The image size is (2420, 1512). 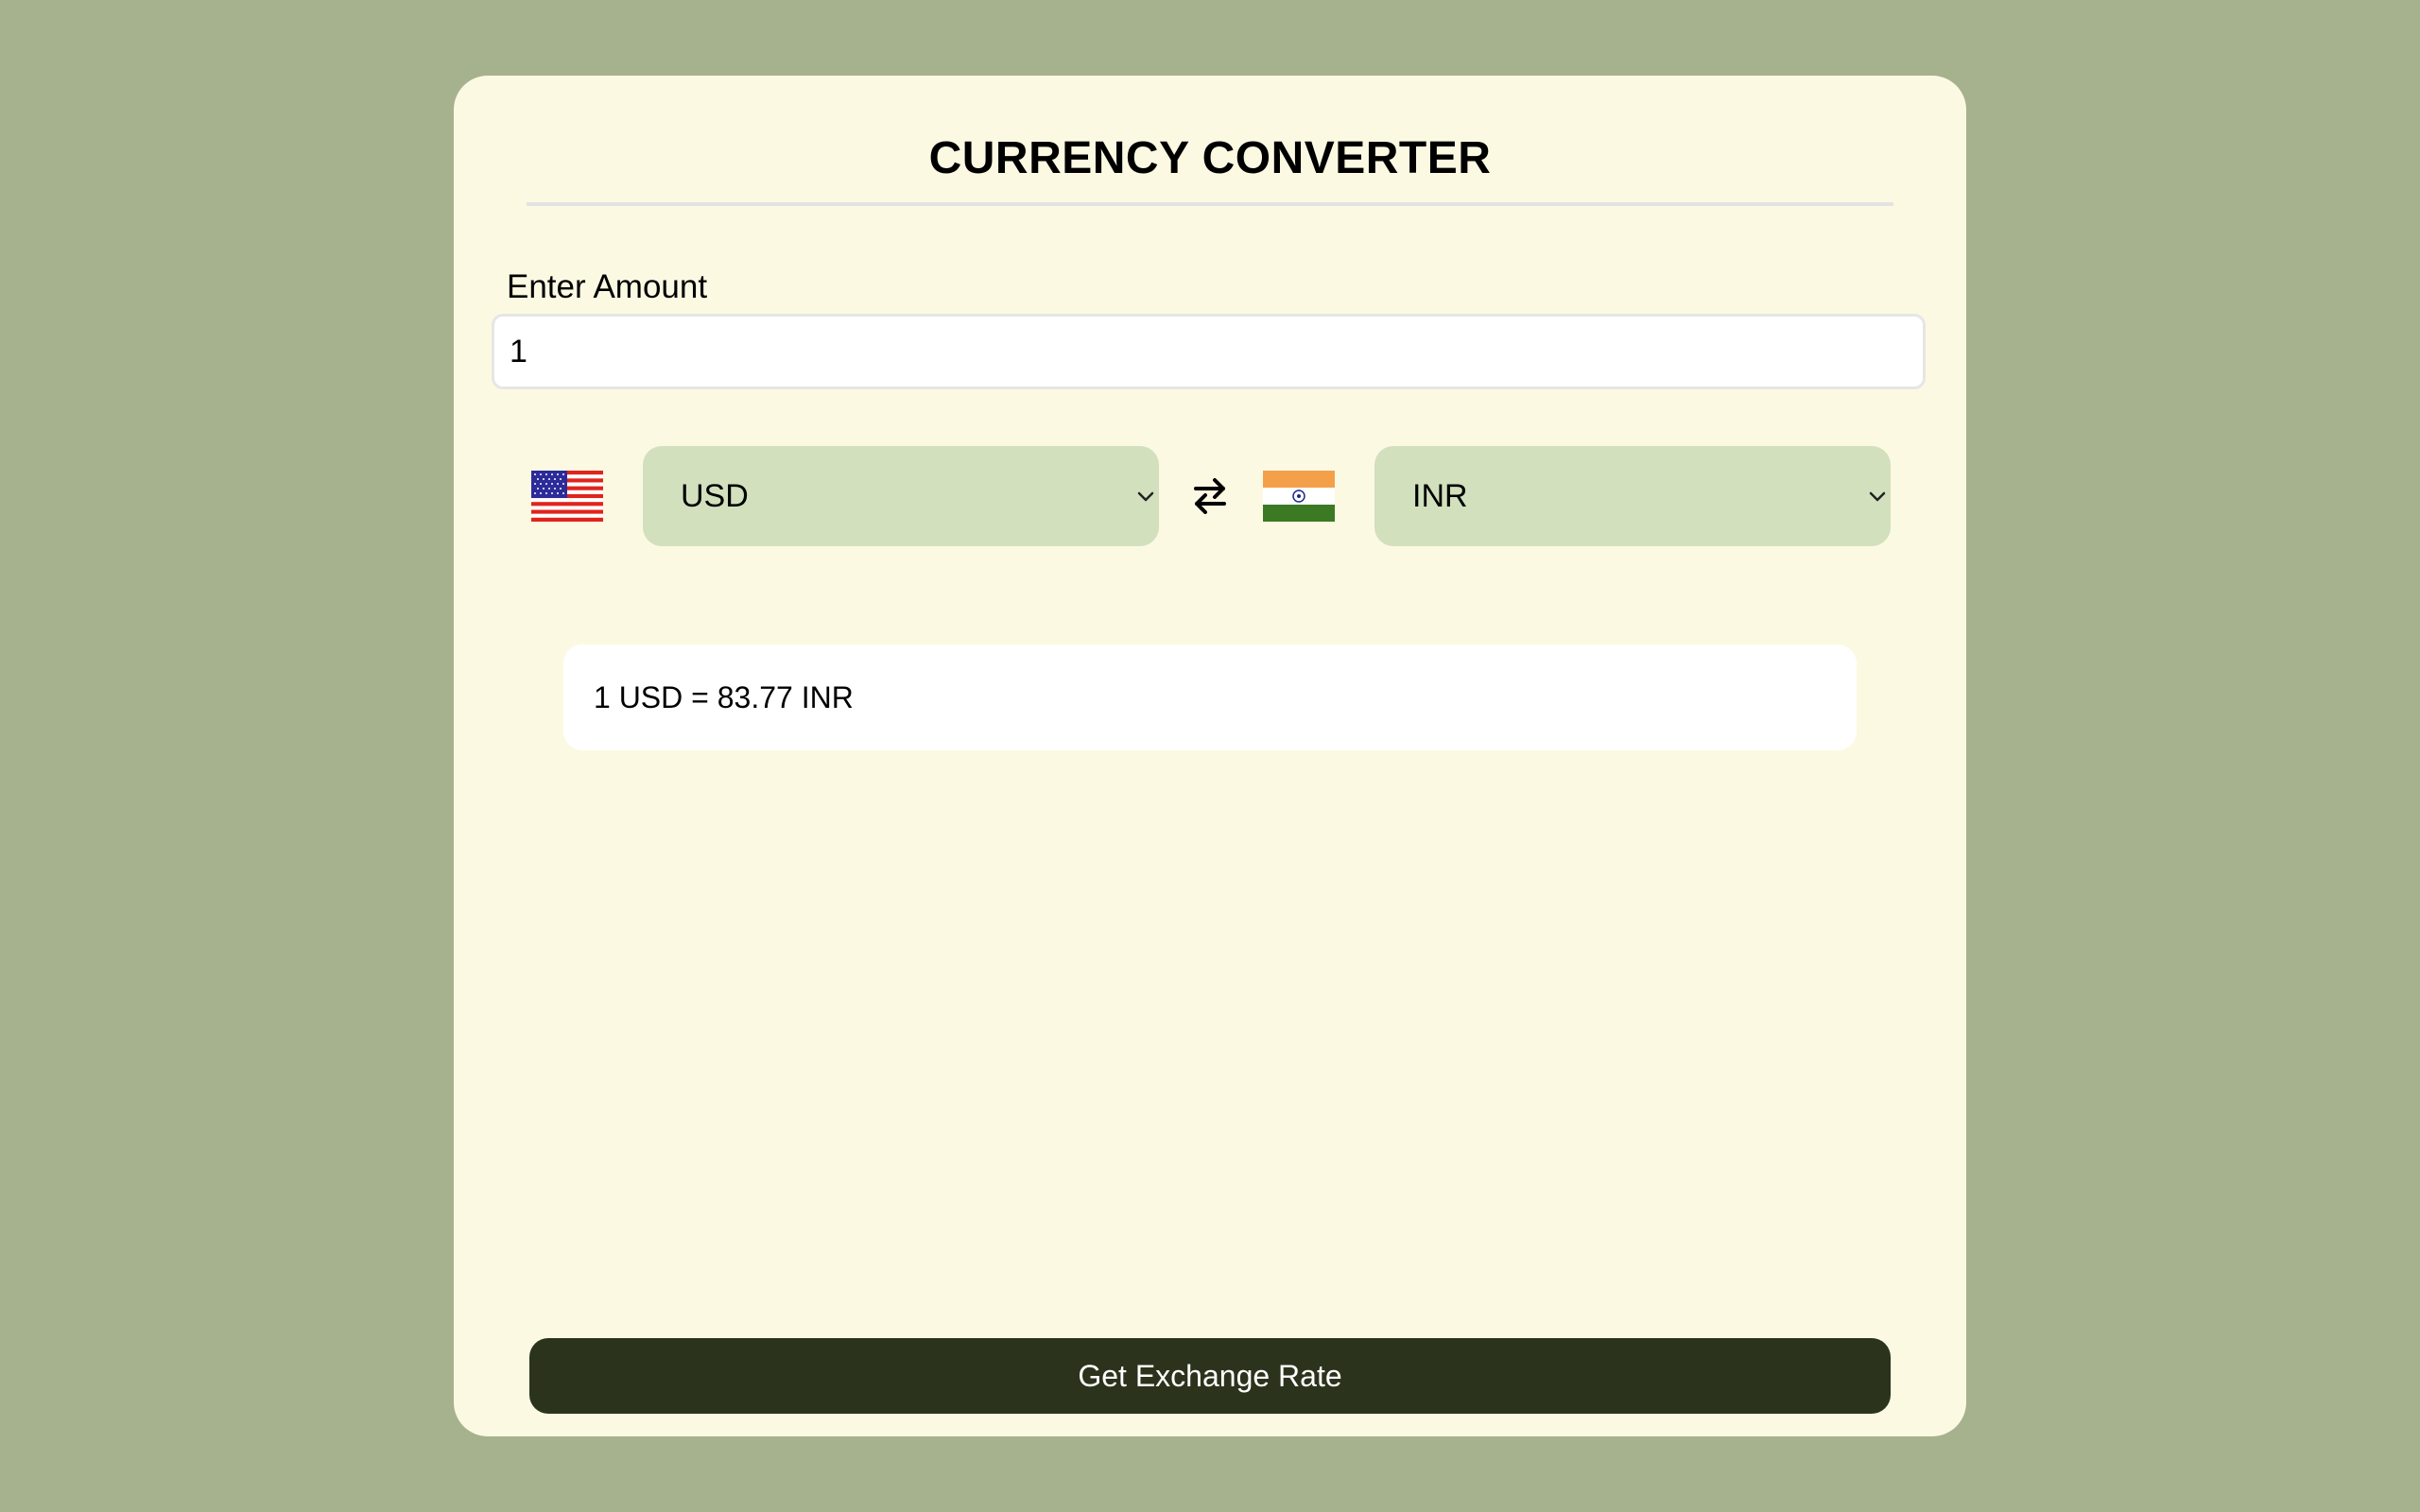 I want to click on from-currency-select: USD, so click(x=901, y=496).